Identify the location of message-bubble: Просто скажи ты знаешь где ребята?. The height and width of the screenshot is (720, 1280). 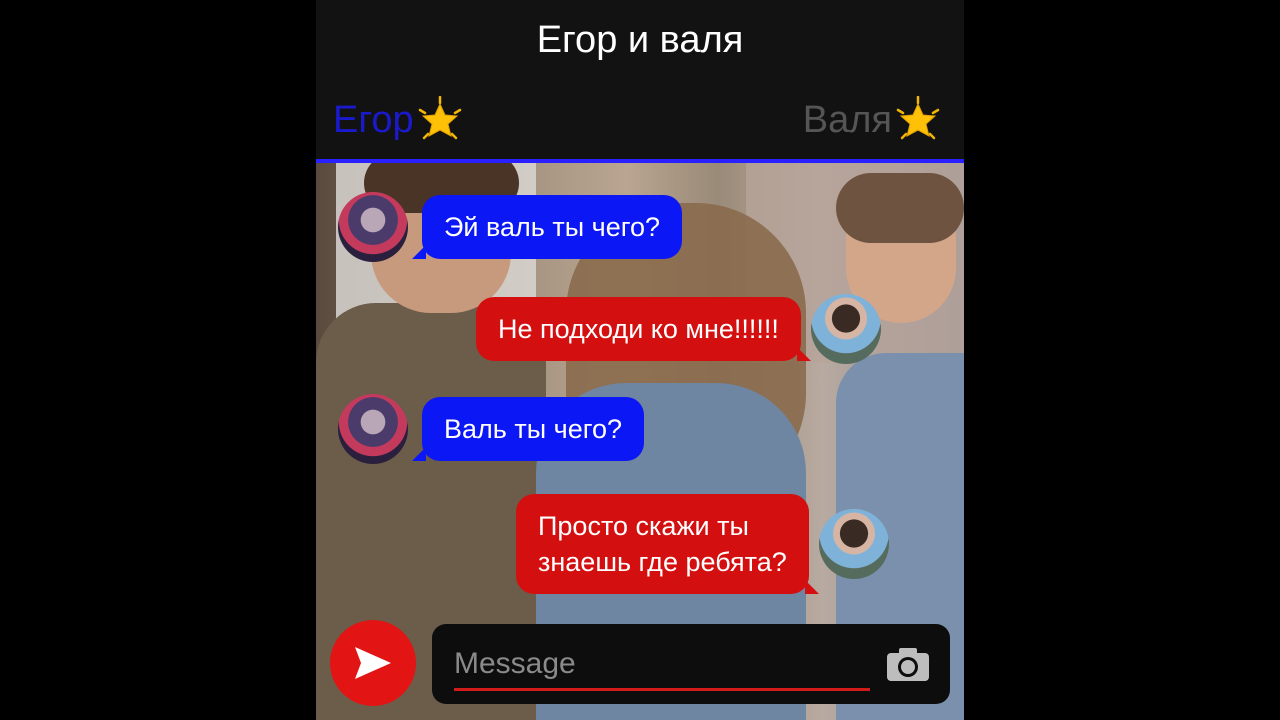
(667, 544).